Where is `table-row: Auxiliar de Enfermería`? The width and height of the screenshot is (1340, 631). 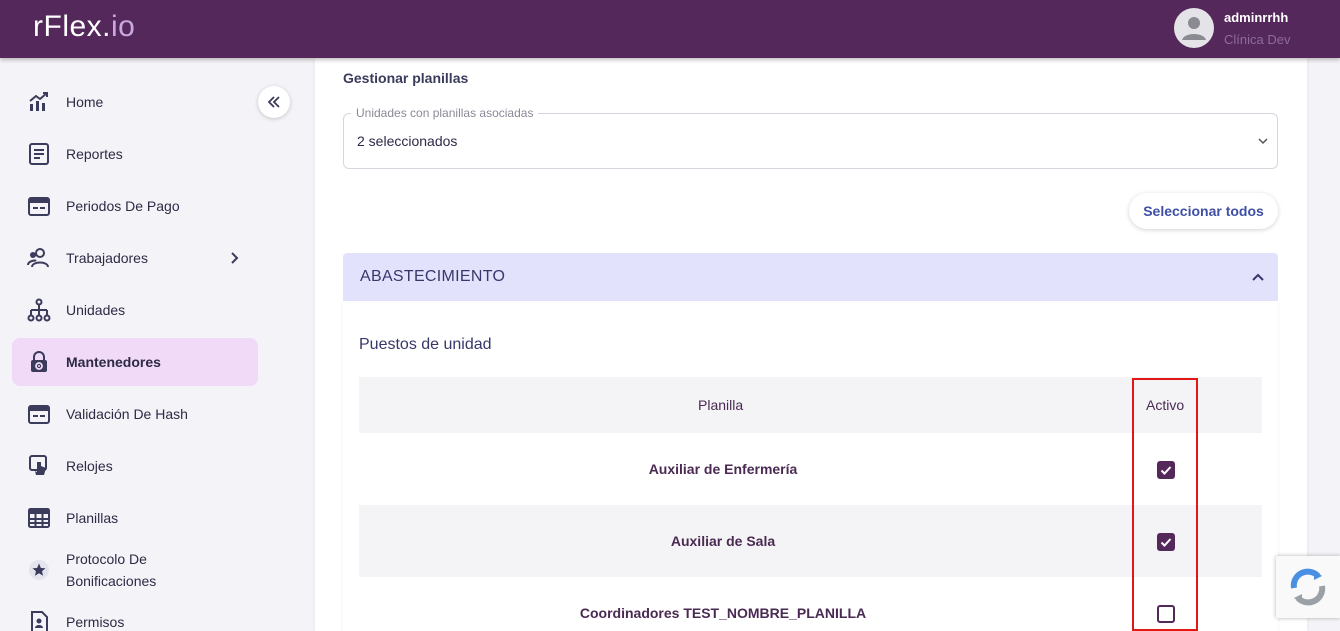
table-row: Auxiliar de Enfermería is located at coordinates (810, 469).